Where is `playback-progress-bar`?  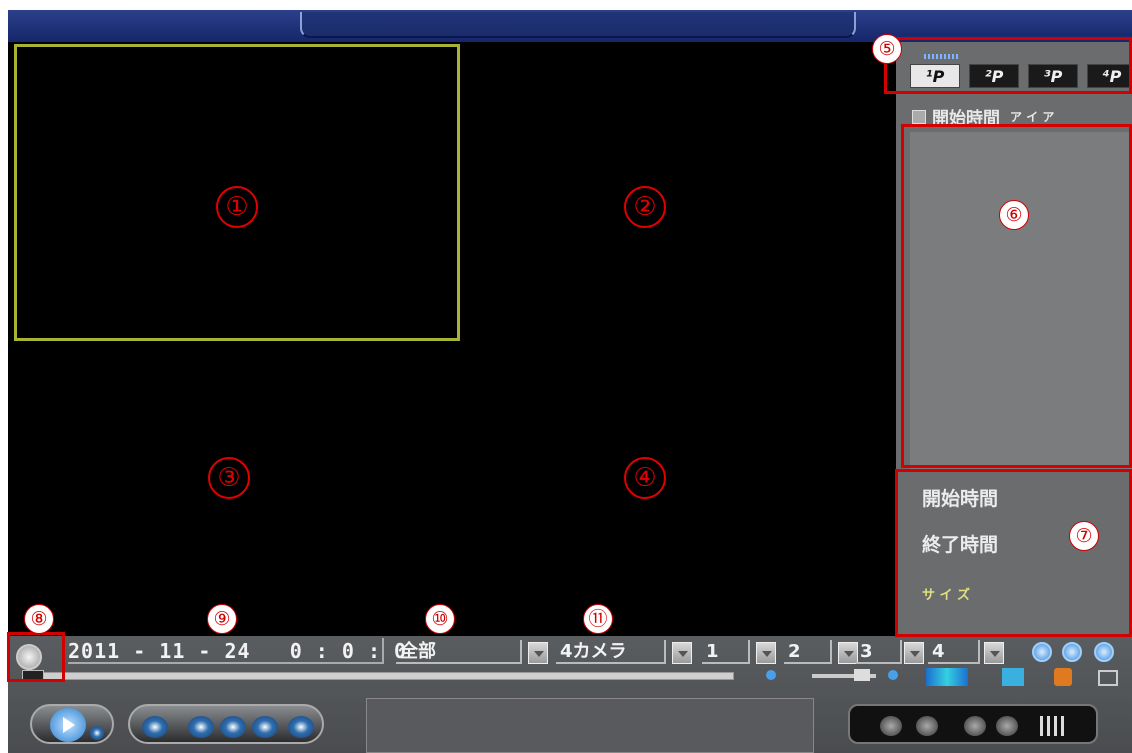 playback-progress-bar is located at coordinates (384, 676).